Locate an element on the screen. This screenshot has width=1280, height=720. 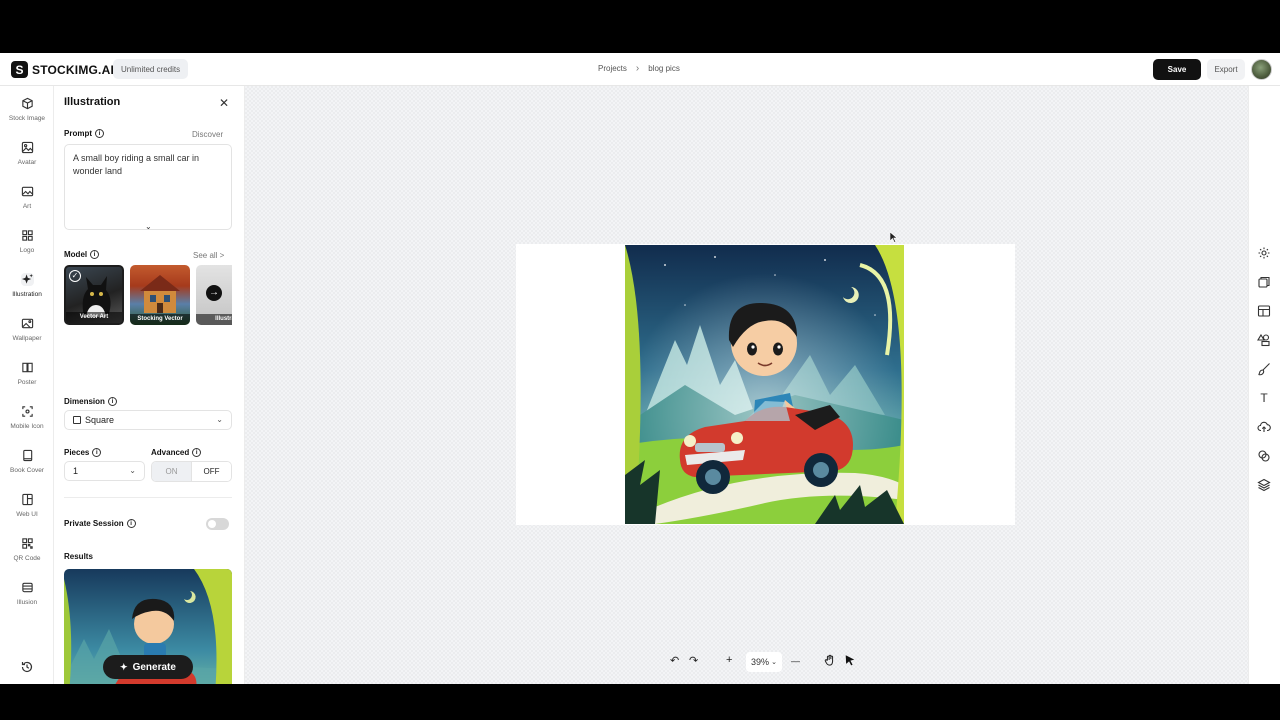
settings-icon is located at coordinates (1264, 253).